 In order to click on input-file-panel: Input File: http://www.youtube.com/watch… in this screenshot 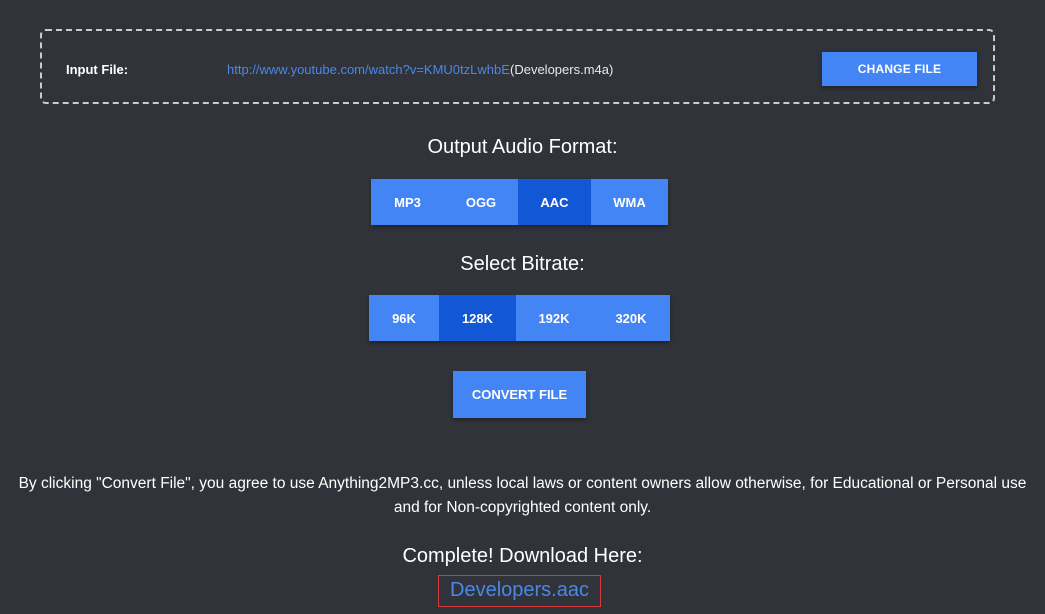, I will do `click(517, 66)`.